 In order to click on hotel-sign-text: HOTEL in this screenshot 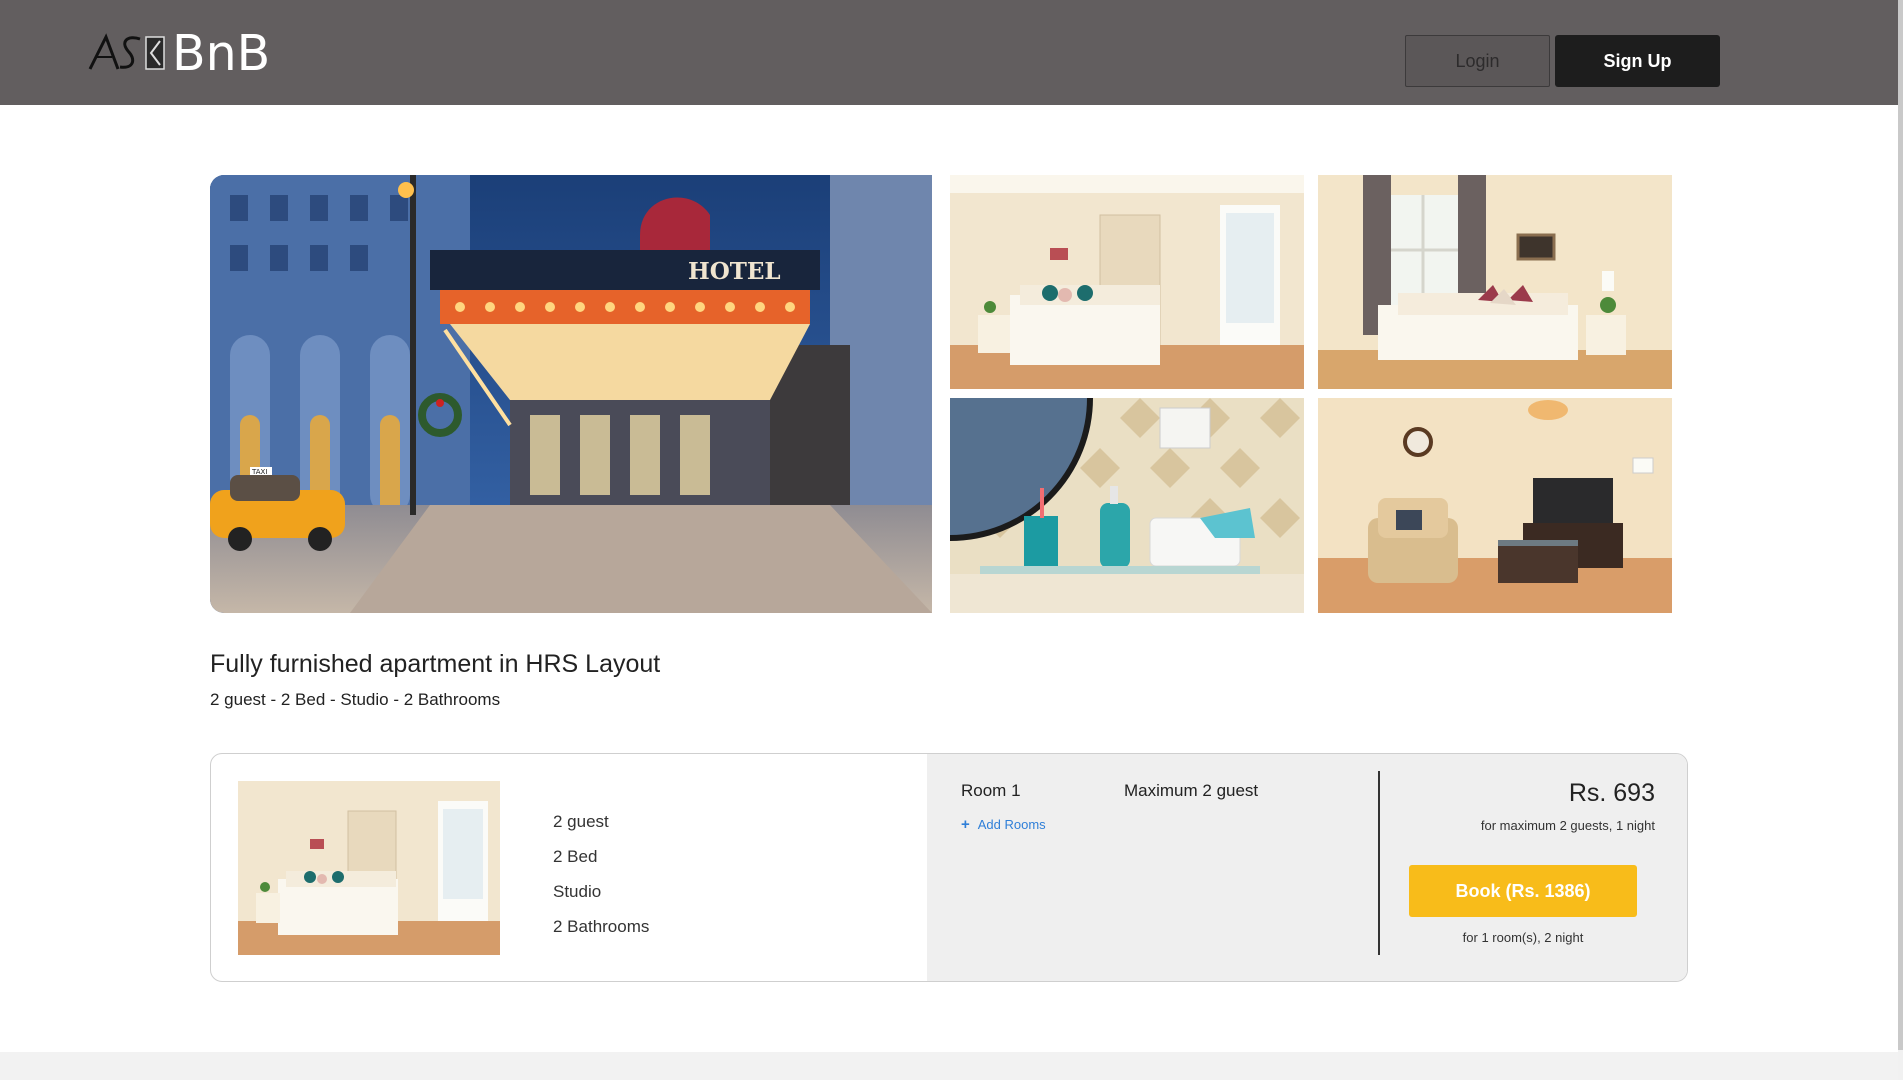, I will do `click(734, 271)`.